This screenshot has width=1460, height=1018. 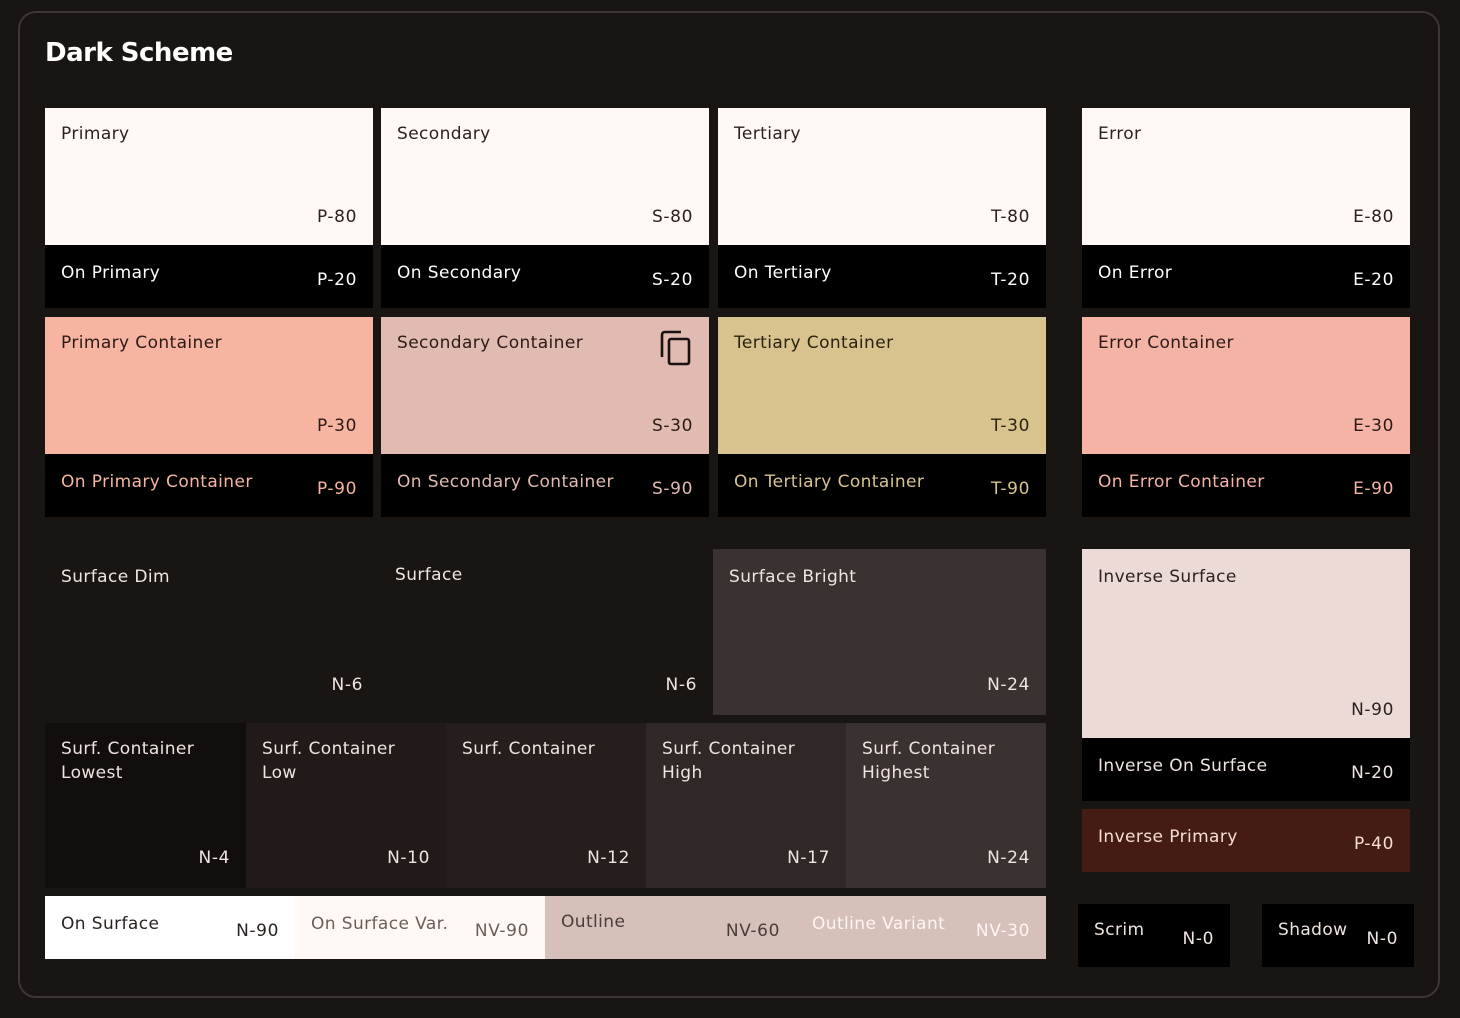 What do you see at coordinates (1373, 217) in the screenshot?
I see `tile-code: E-80` at bounding box center [1373, 217].